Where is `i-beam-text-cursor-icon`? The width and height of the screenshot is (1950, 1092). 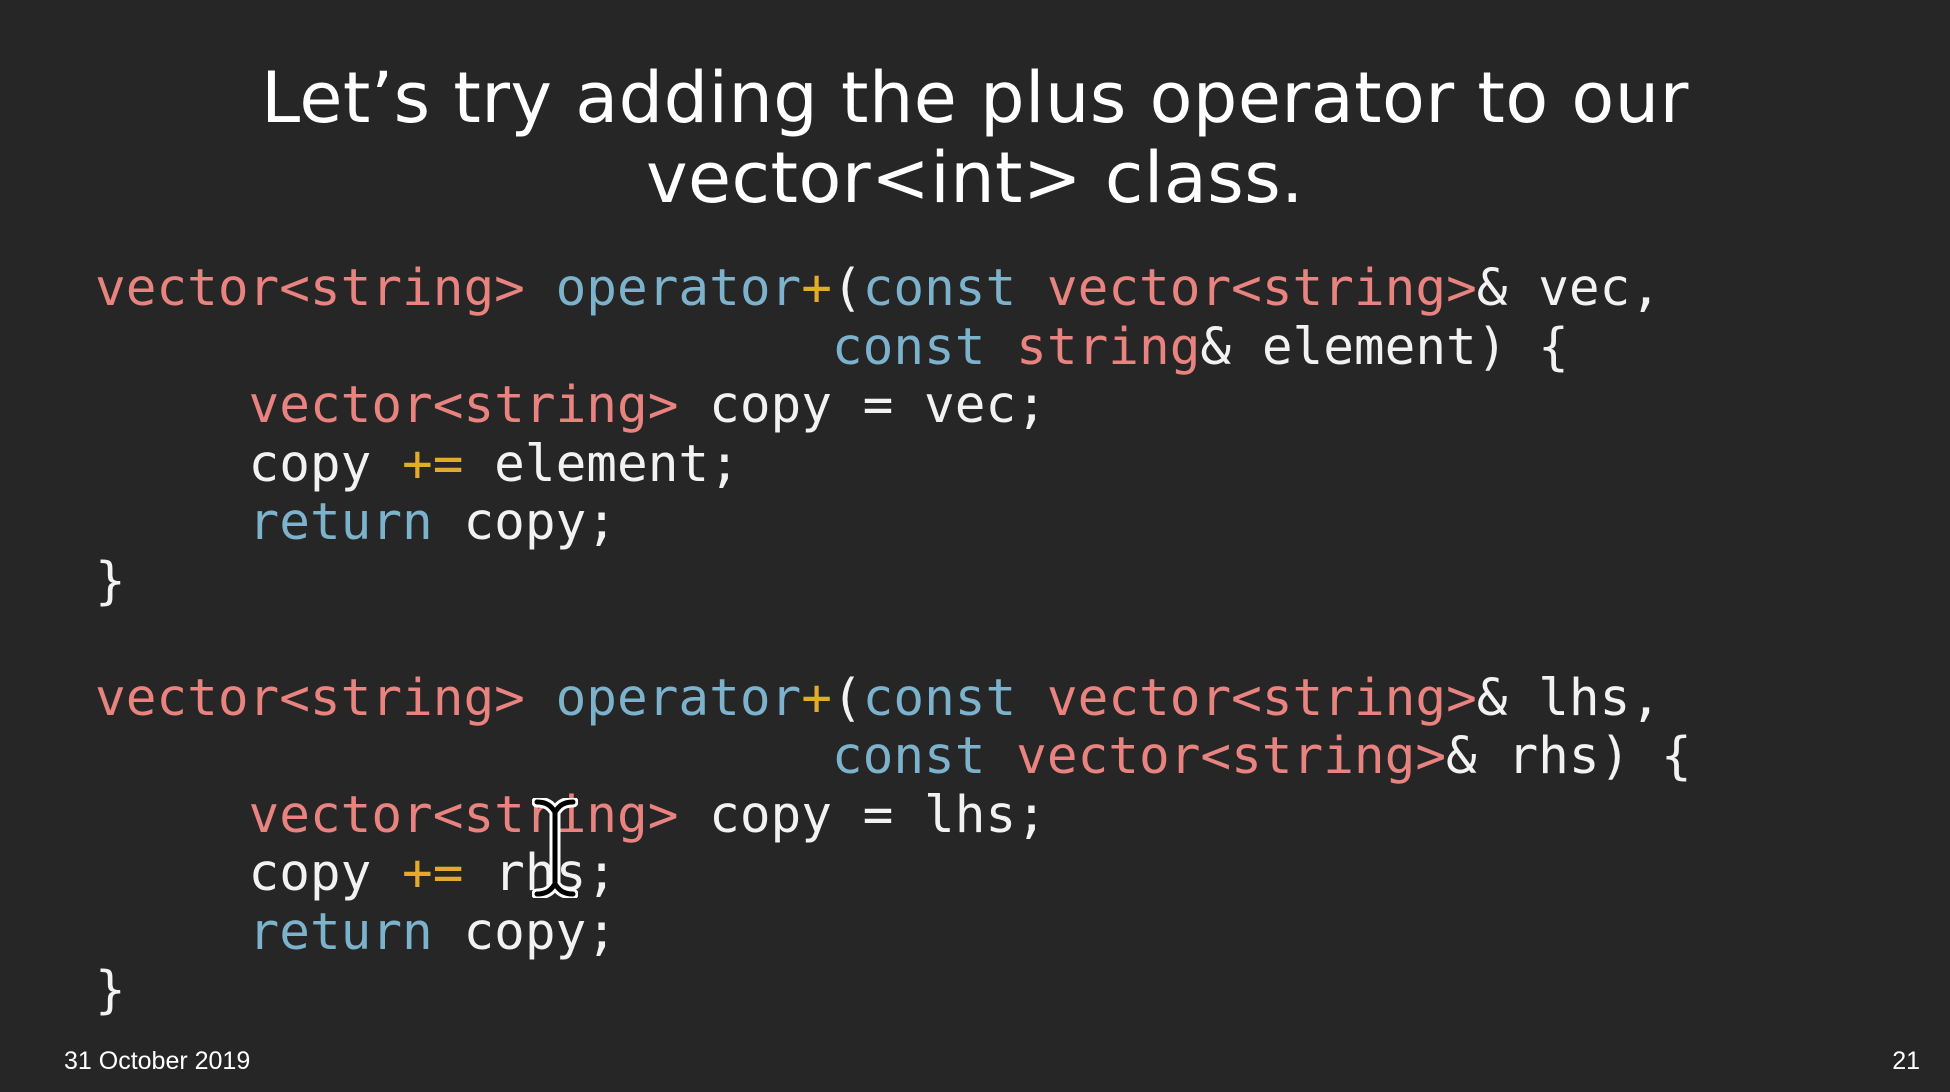 i-beam-text-cursor-icon is located at coordinates (555, 848).